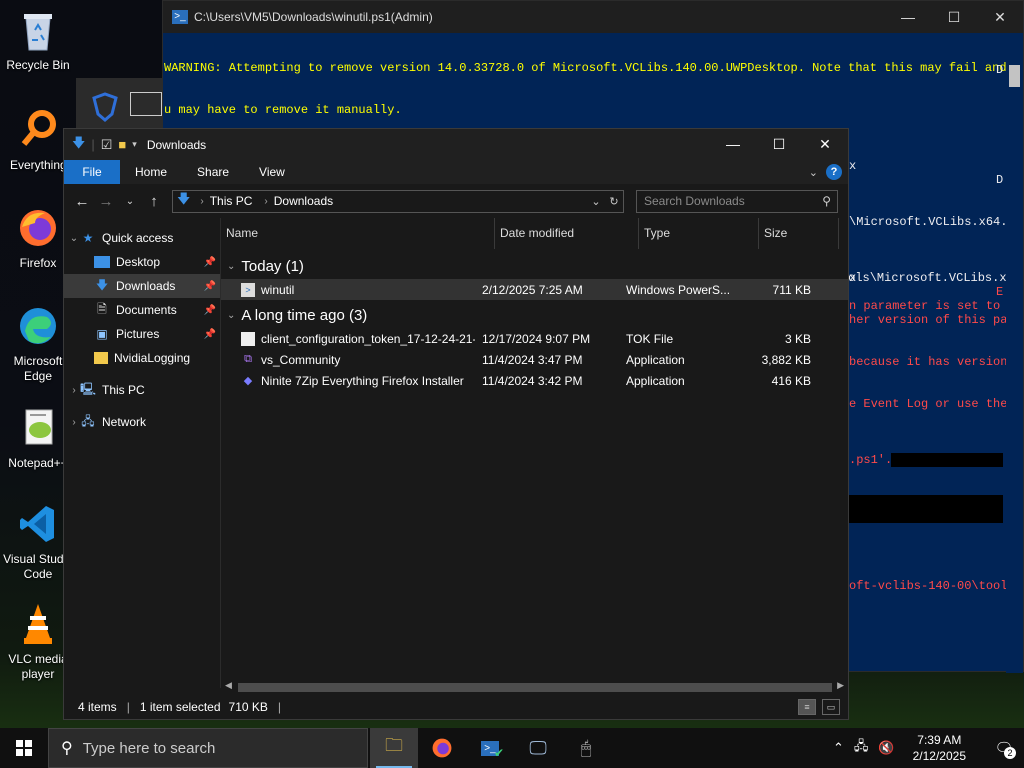 Image resolution: width=1024 pixels, height=768 pixels. What do you see at coordinates (838, 748) in the screenshot?
I see `chevron-up-icon: ⌃` at bounding box center [838, 748].